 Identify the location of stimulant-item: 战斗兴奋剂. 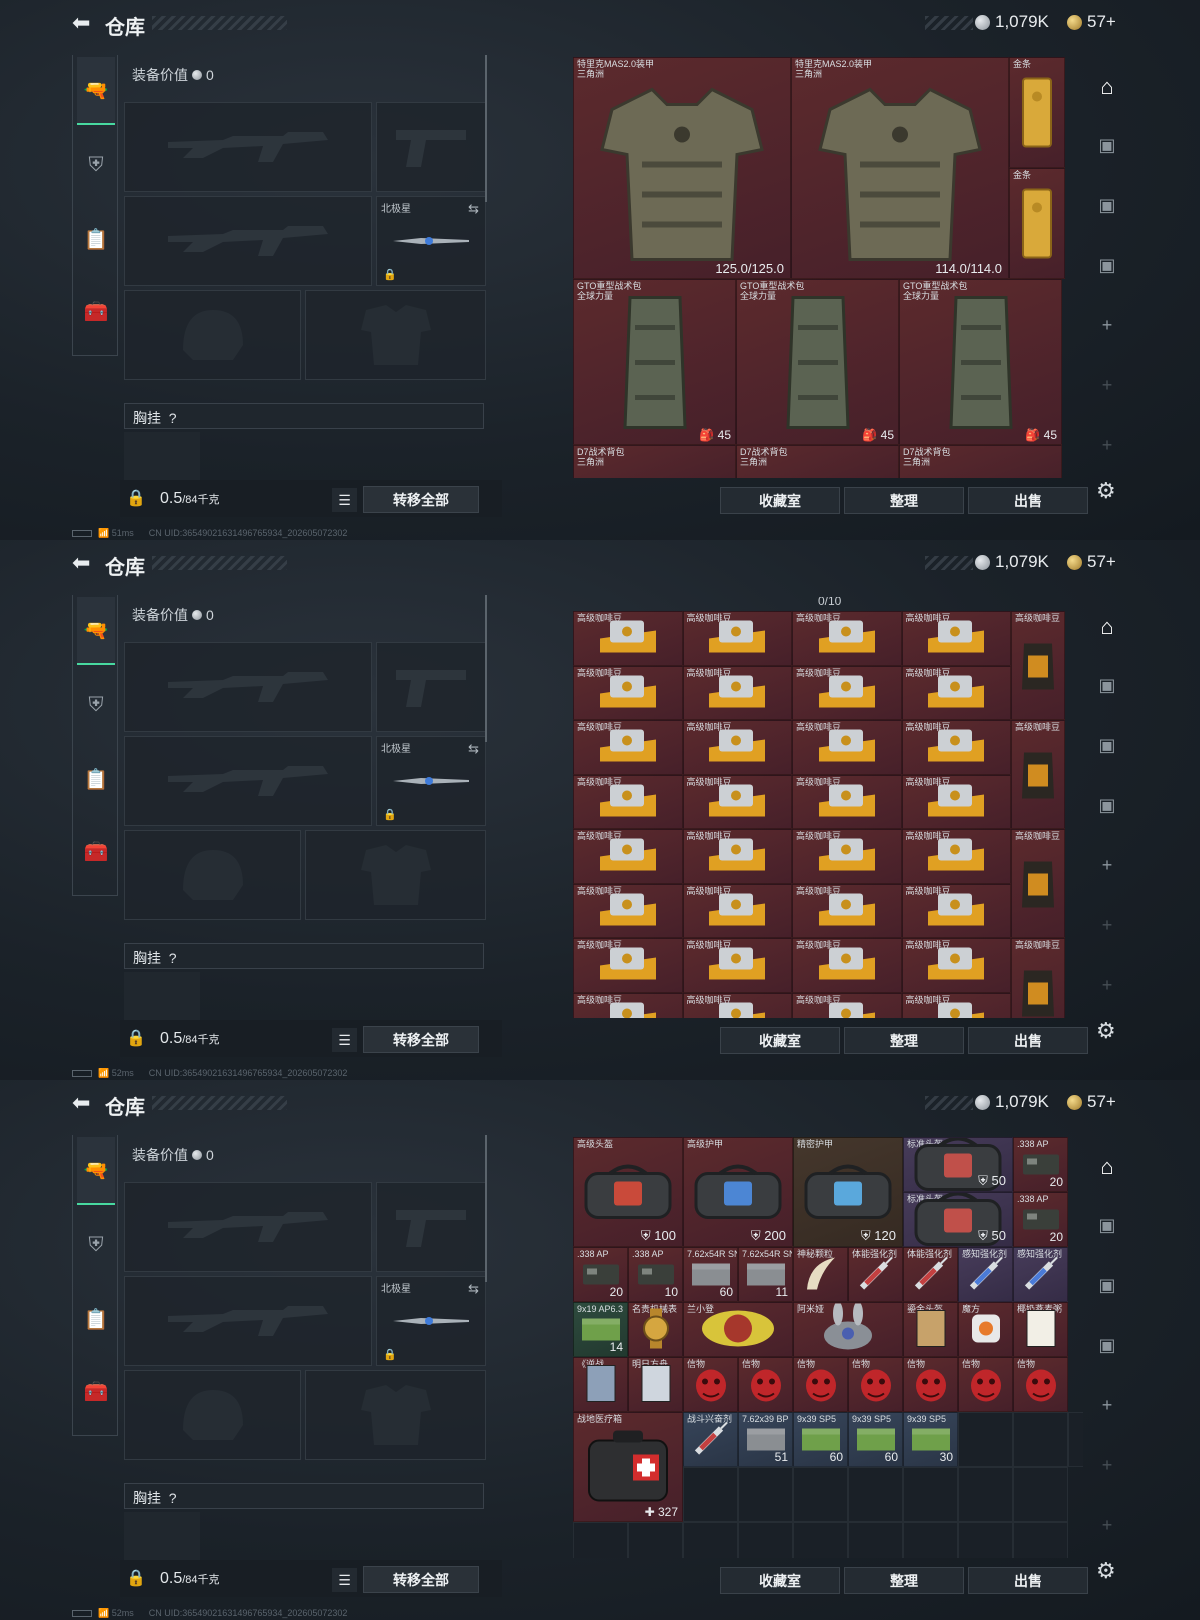
(710, 1439).